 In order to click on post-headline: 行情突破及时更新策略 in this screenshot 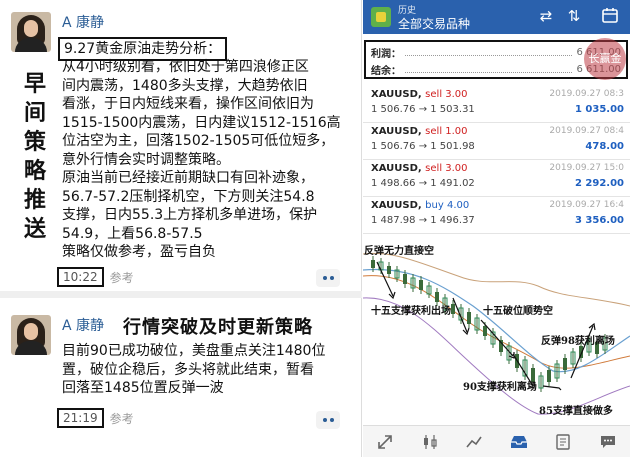, I will do `click(218, 327)`.